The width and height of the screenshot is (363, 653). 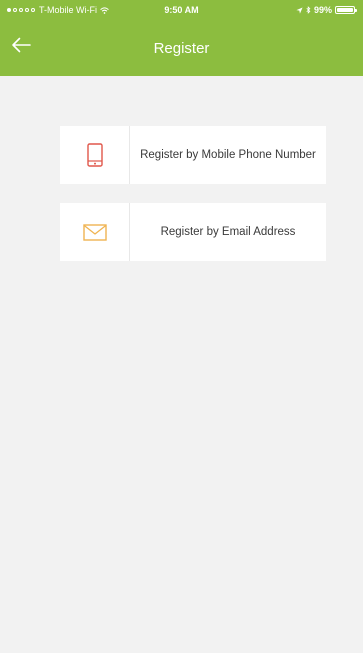 I want to click on bluetooth-icon, so click(x=308, y=10).